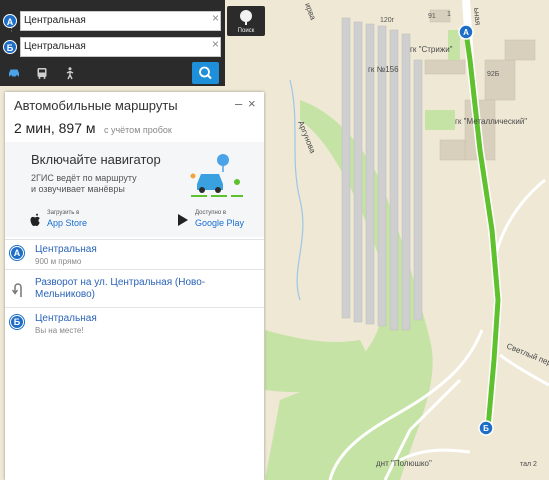  I want to click on to-marker: Б, so click(10, 47).